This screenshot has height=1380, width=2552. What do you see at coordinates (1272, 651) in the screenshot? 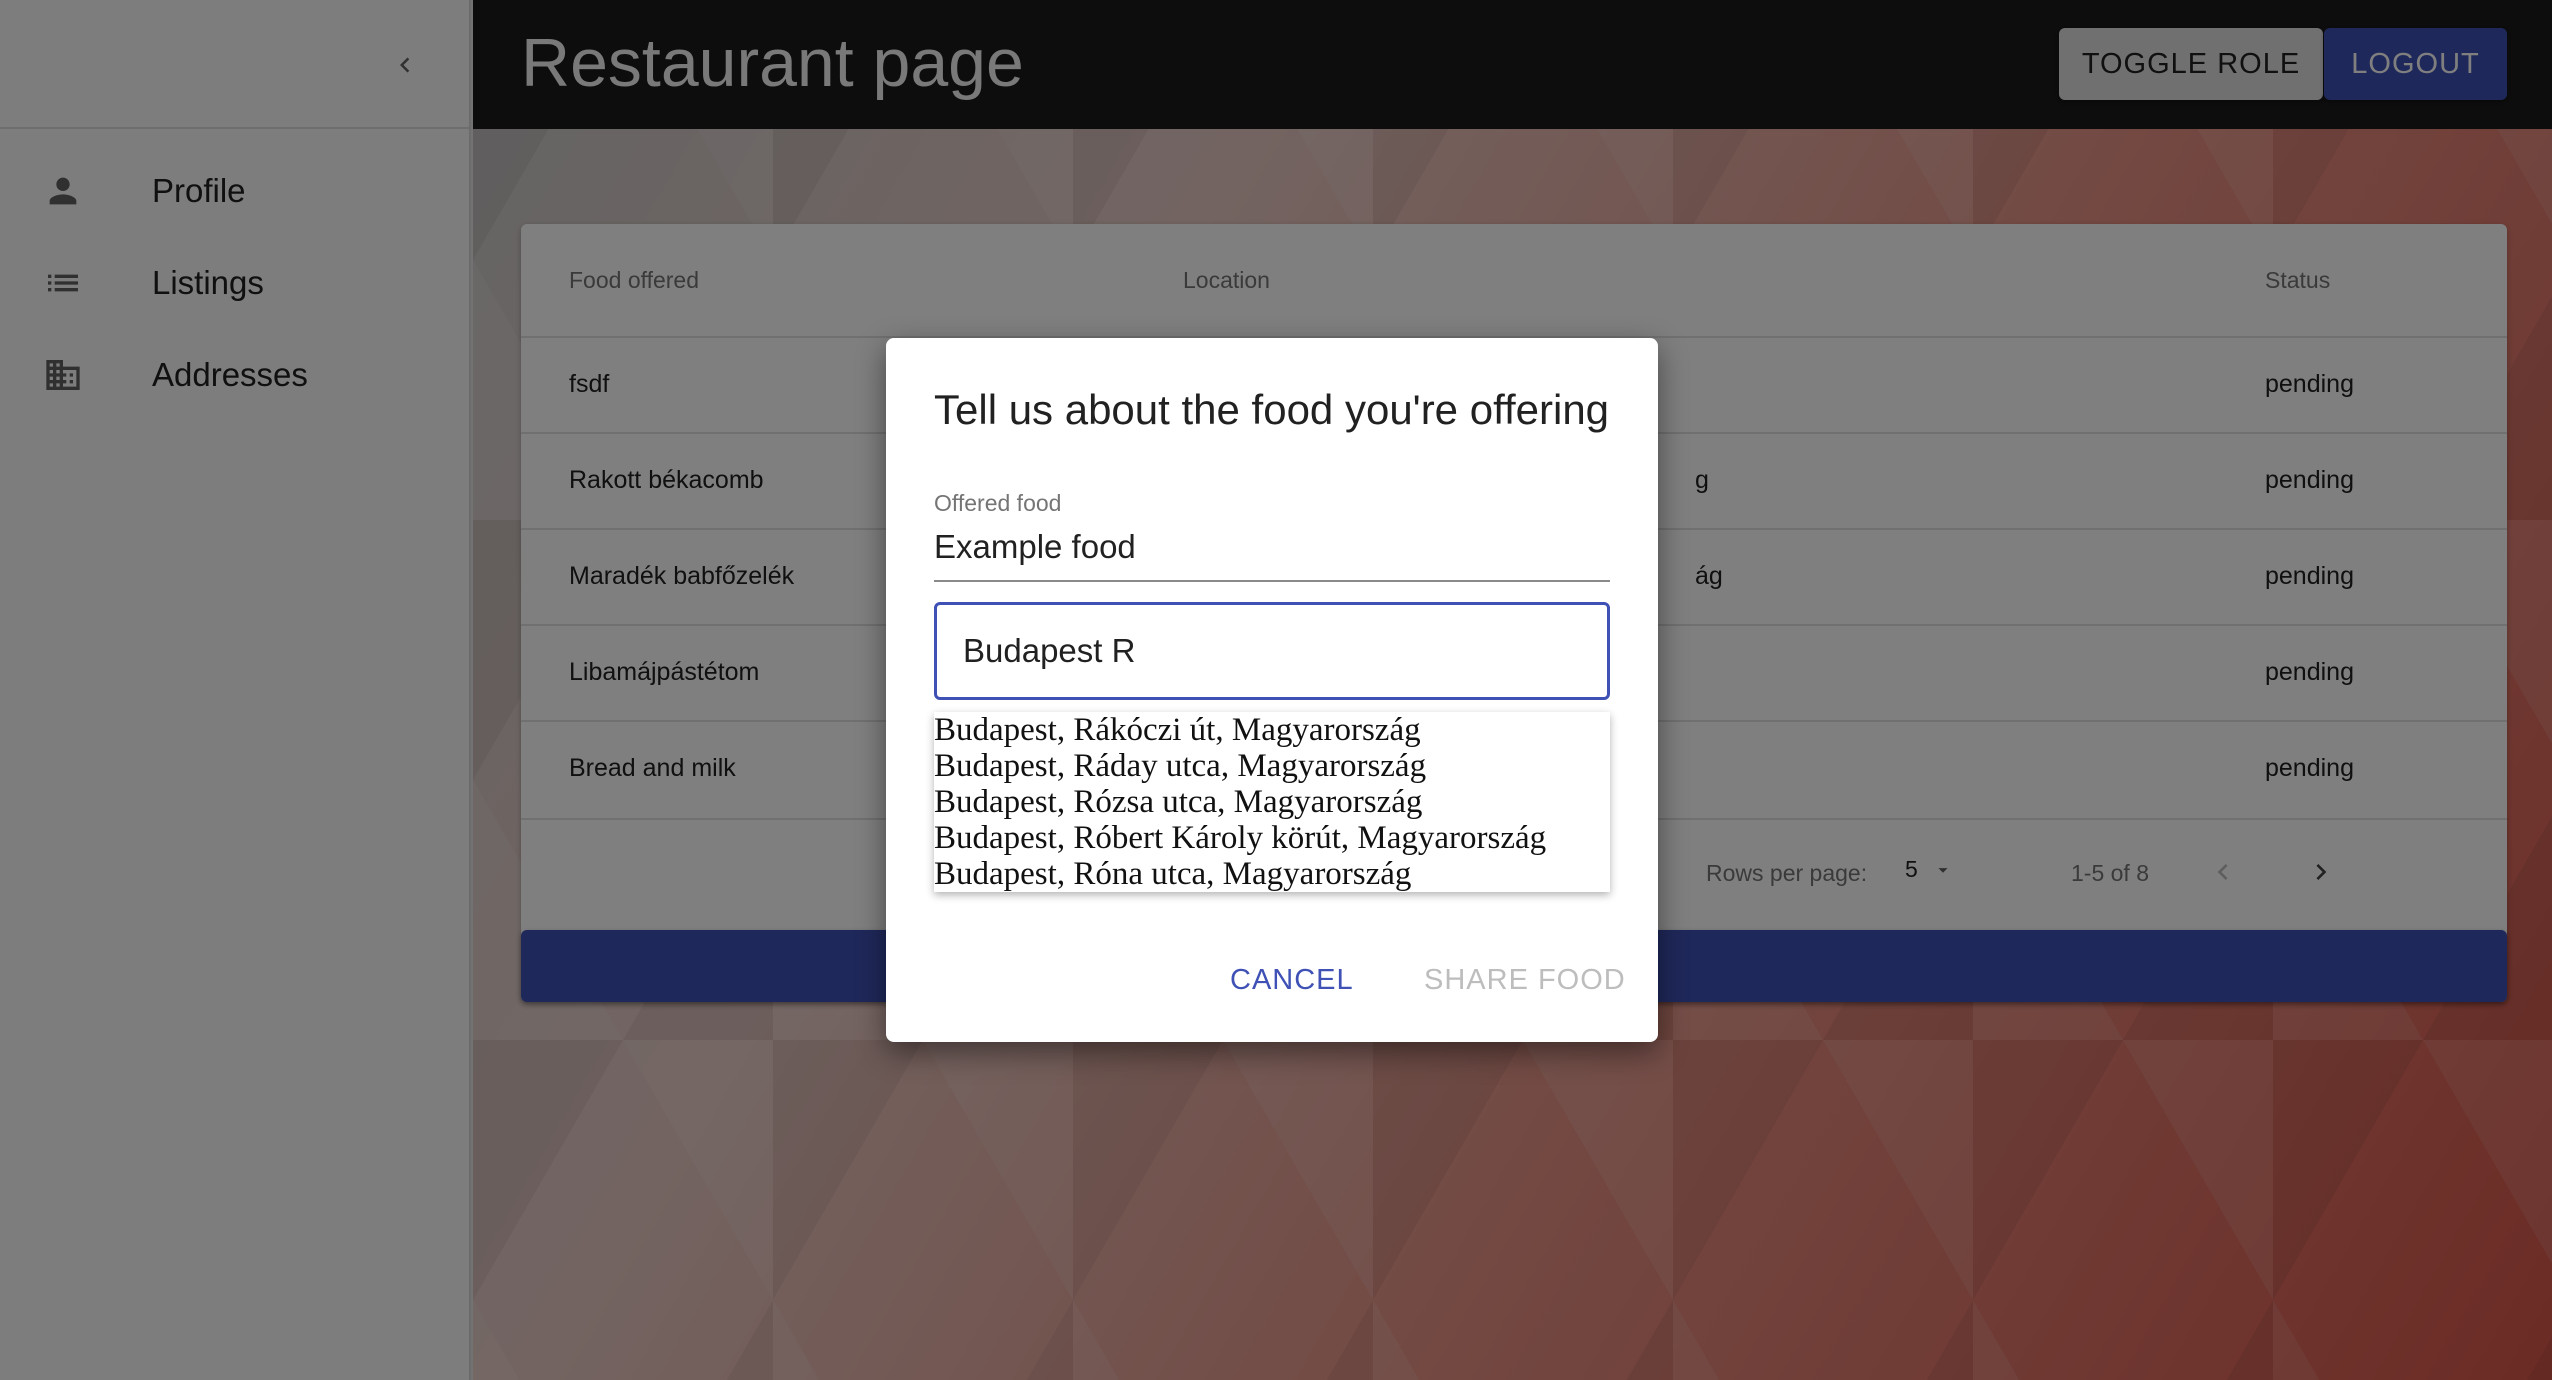
I see `address-search-input` at bounding box center [1272, 651].